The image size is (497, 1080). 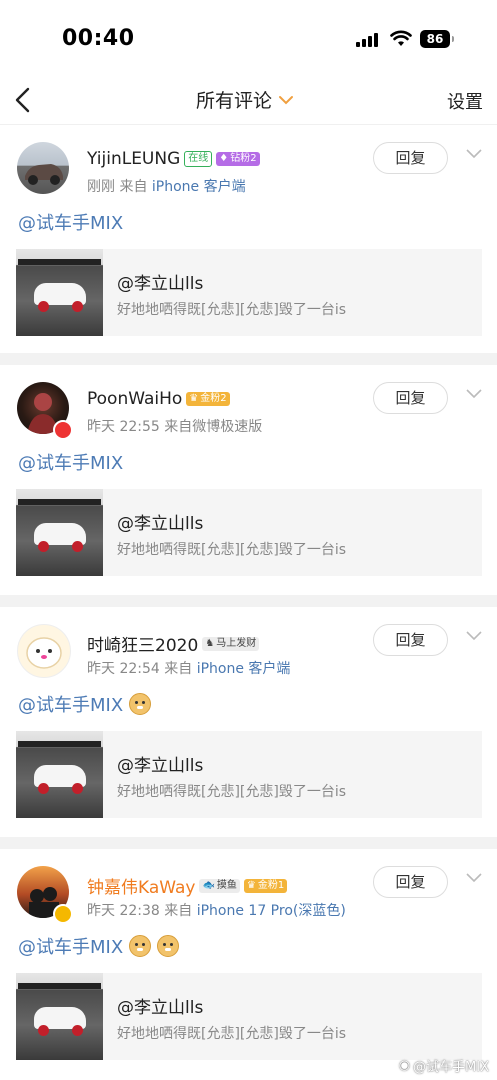 I want to click on username-row: YijinLEUNG 在线 ♦ 钻粉2, so click(x=173, y=159).